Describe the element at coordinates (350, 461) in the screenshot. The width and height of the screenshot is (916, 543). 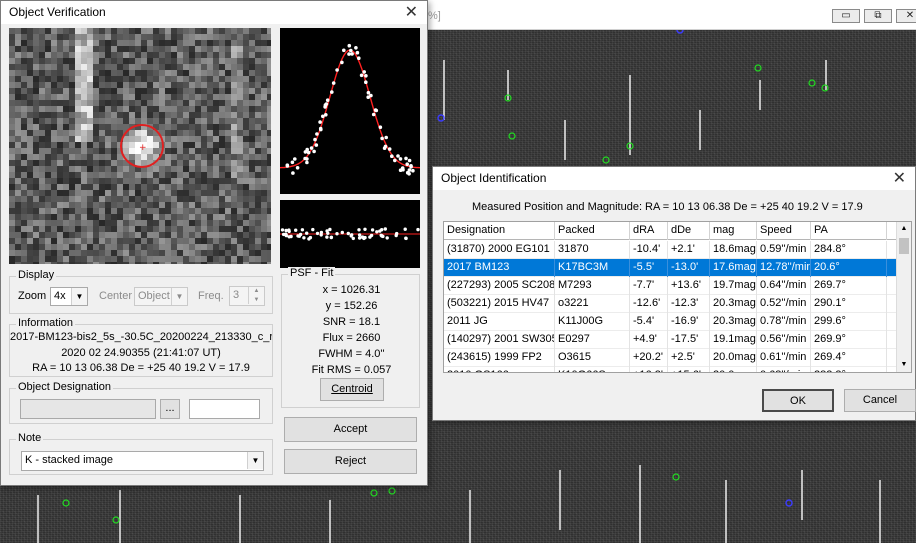
I see `reject-button: Reject` at that location.